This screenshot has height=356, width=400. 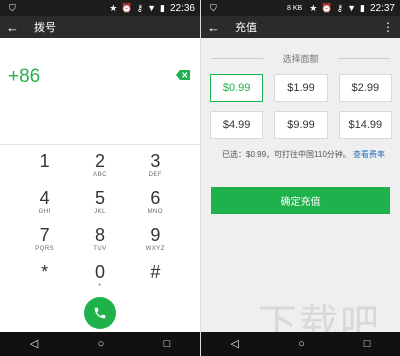 I want to click on amount-option: $9.99, so click(x=301, y=125).